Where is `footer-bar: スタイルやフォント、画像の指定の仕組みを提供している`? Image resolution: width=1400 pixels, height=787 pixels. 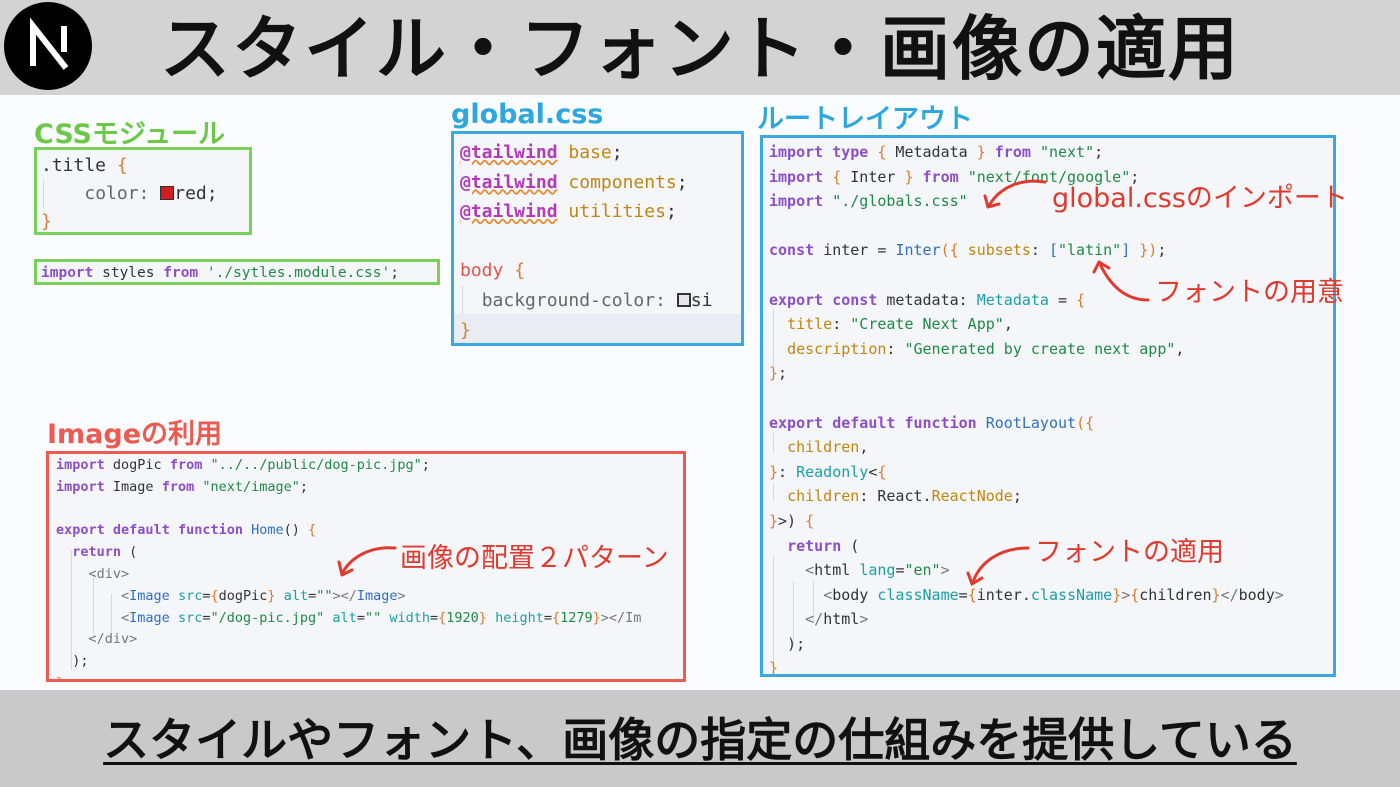 footer-bar: スタイルやフォント、画像の指定の仕組みを提供している is located at coordinates (700, 738).